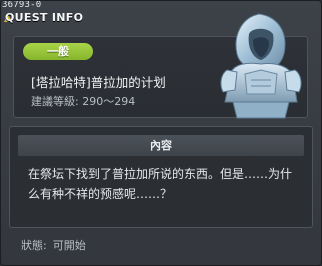 Image resolution: width=322 pixels, height=266 pixels. What do you see at coordinates (44, 17) in the screenshot?
I see `window-title: QUEST INFO` at bounding box center [44, 17].